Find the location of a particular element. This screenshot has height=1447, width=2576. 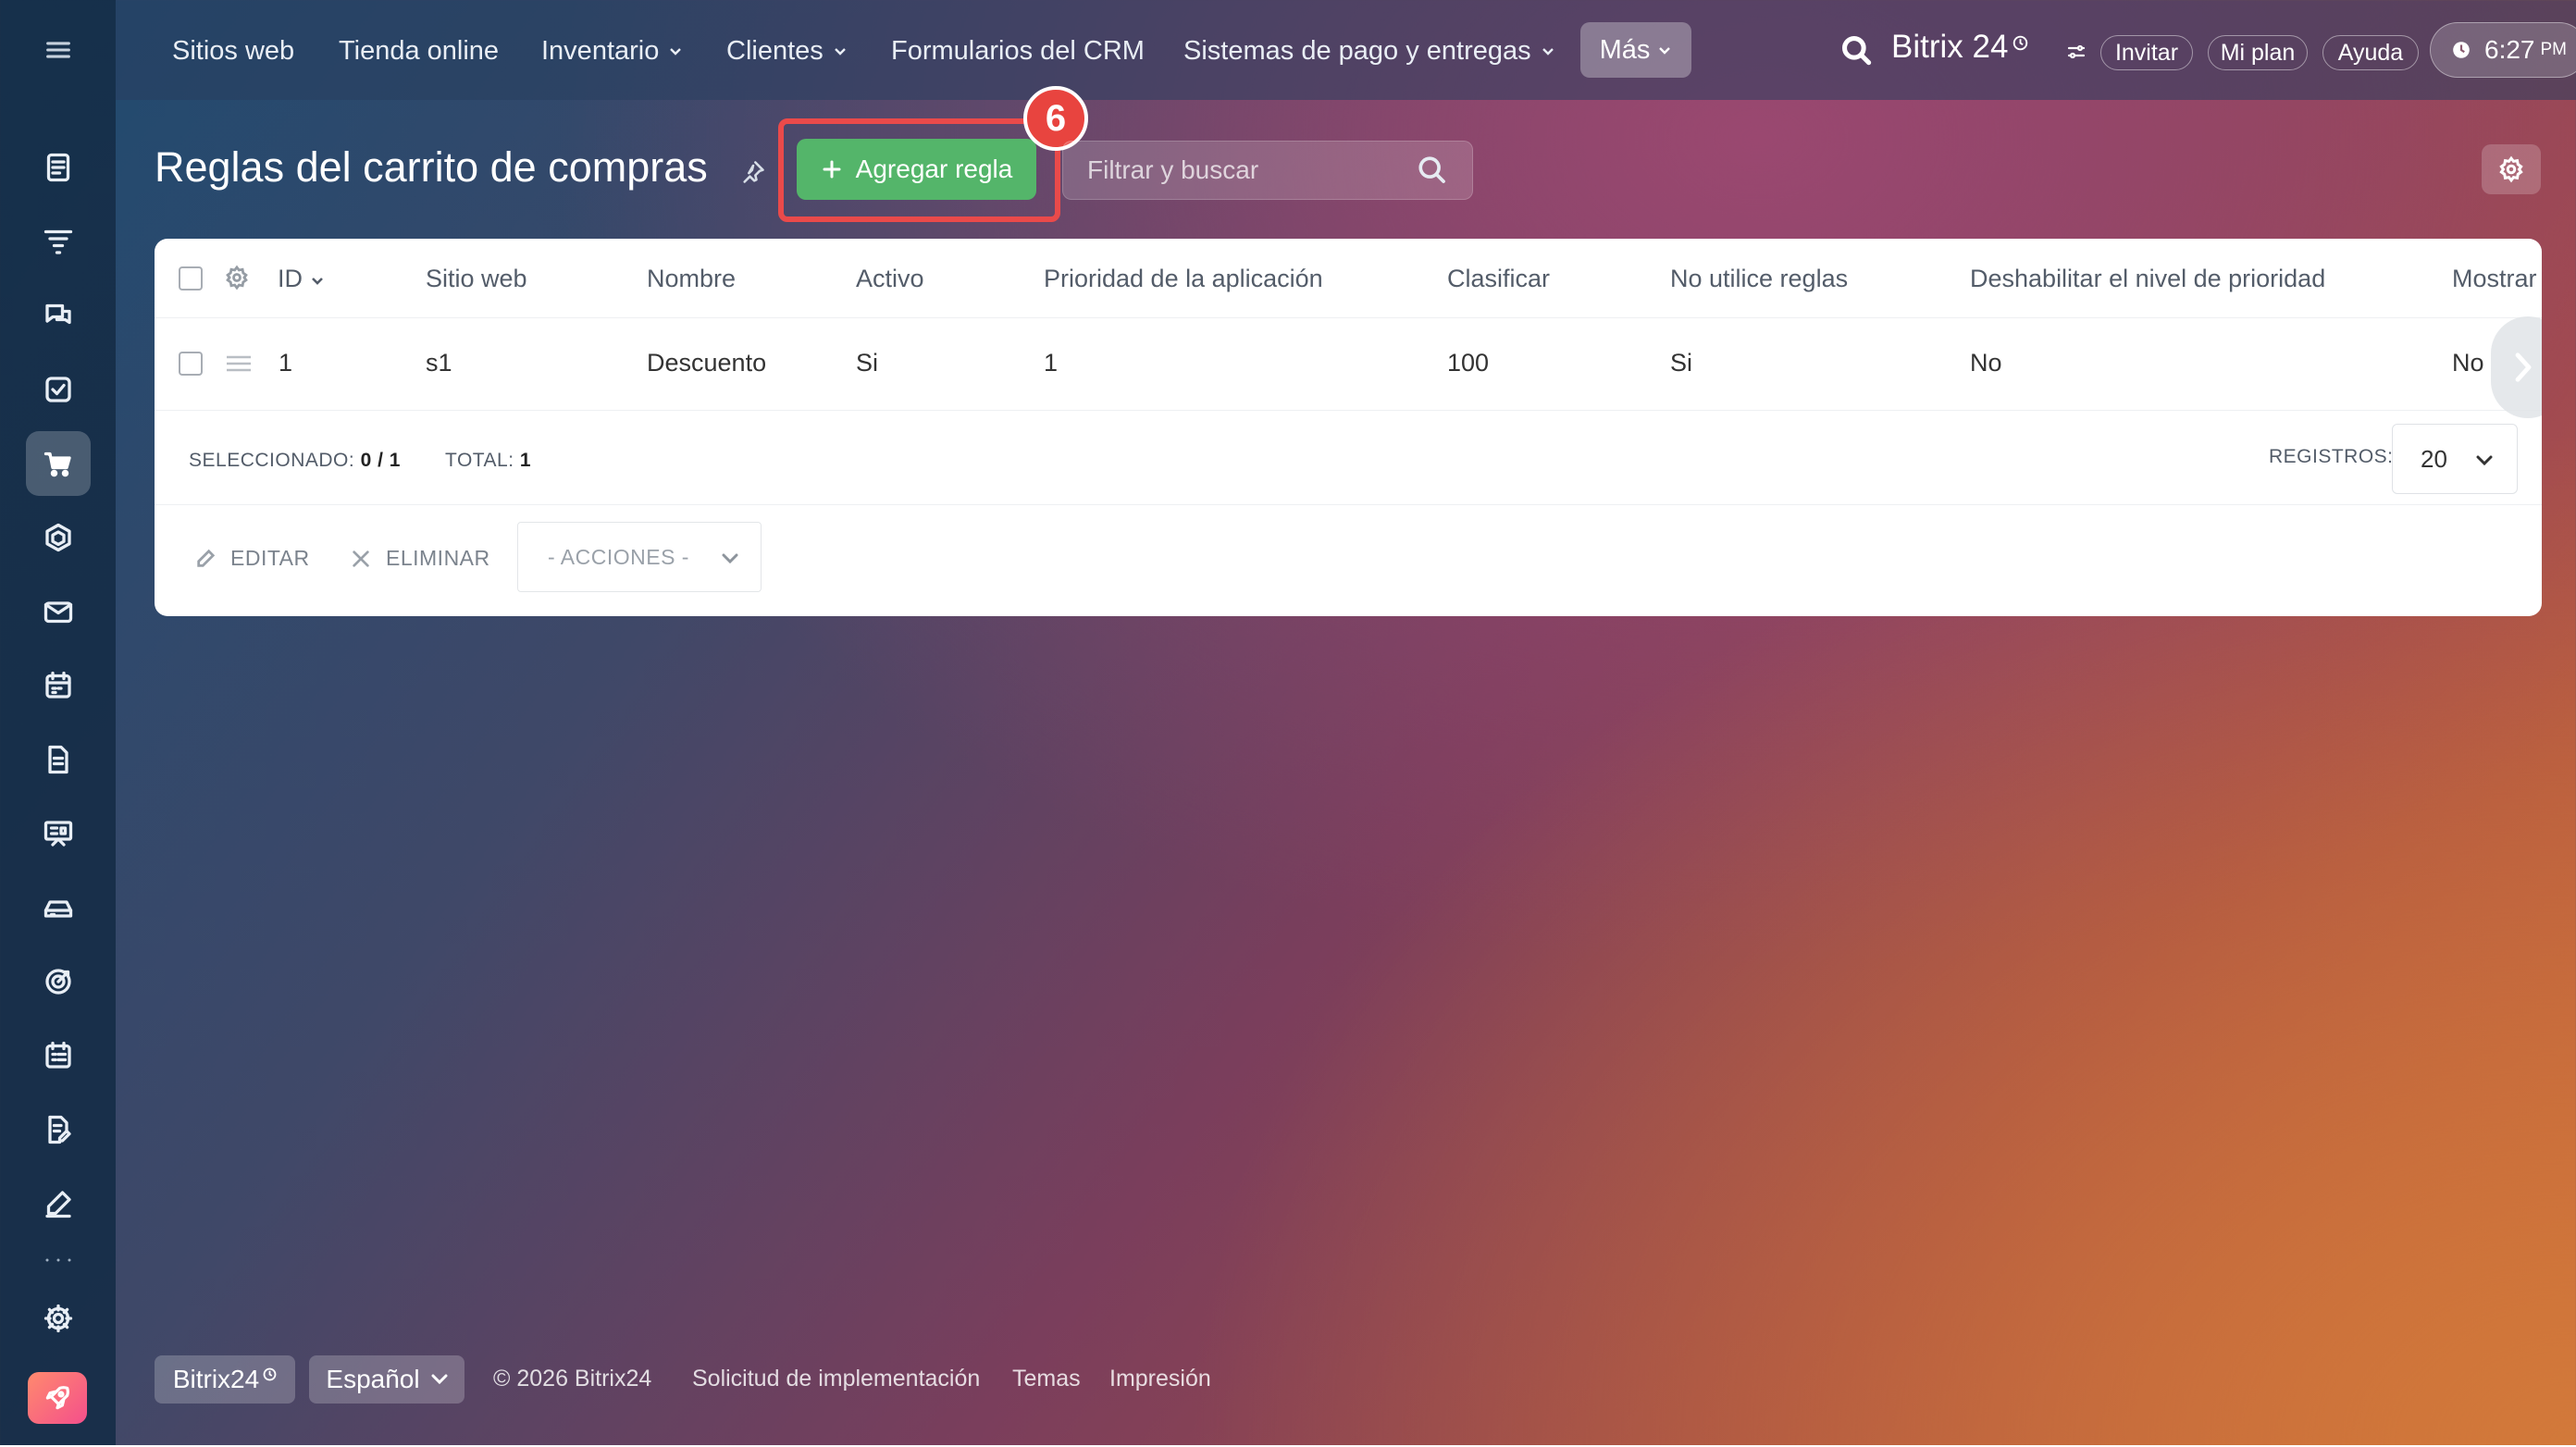

nav-clientes: Clientes is located at coordinates (787, 51).